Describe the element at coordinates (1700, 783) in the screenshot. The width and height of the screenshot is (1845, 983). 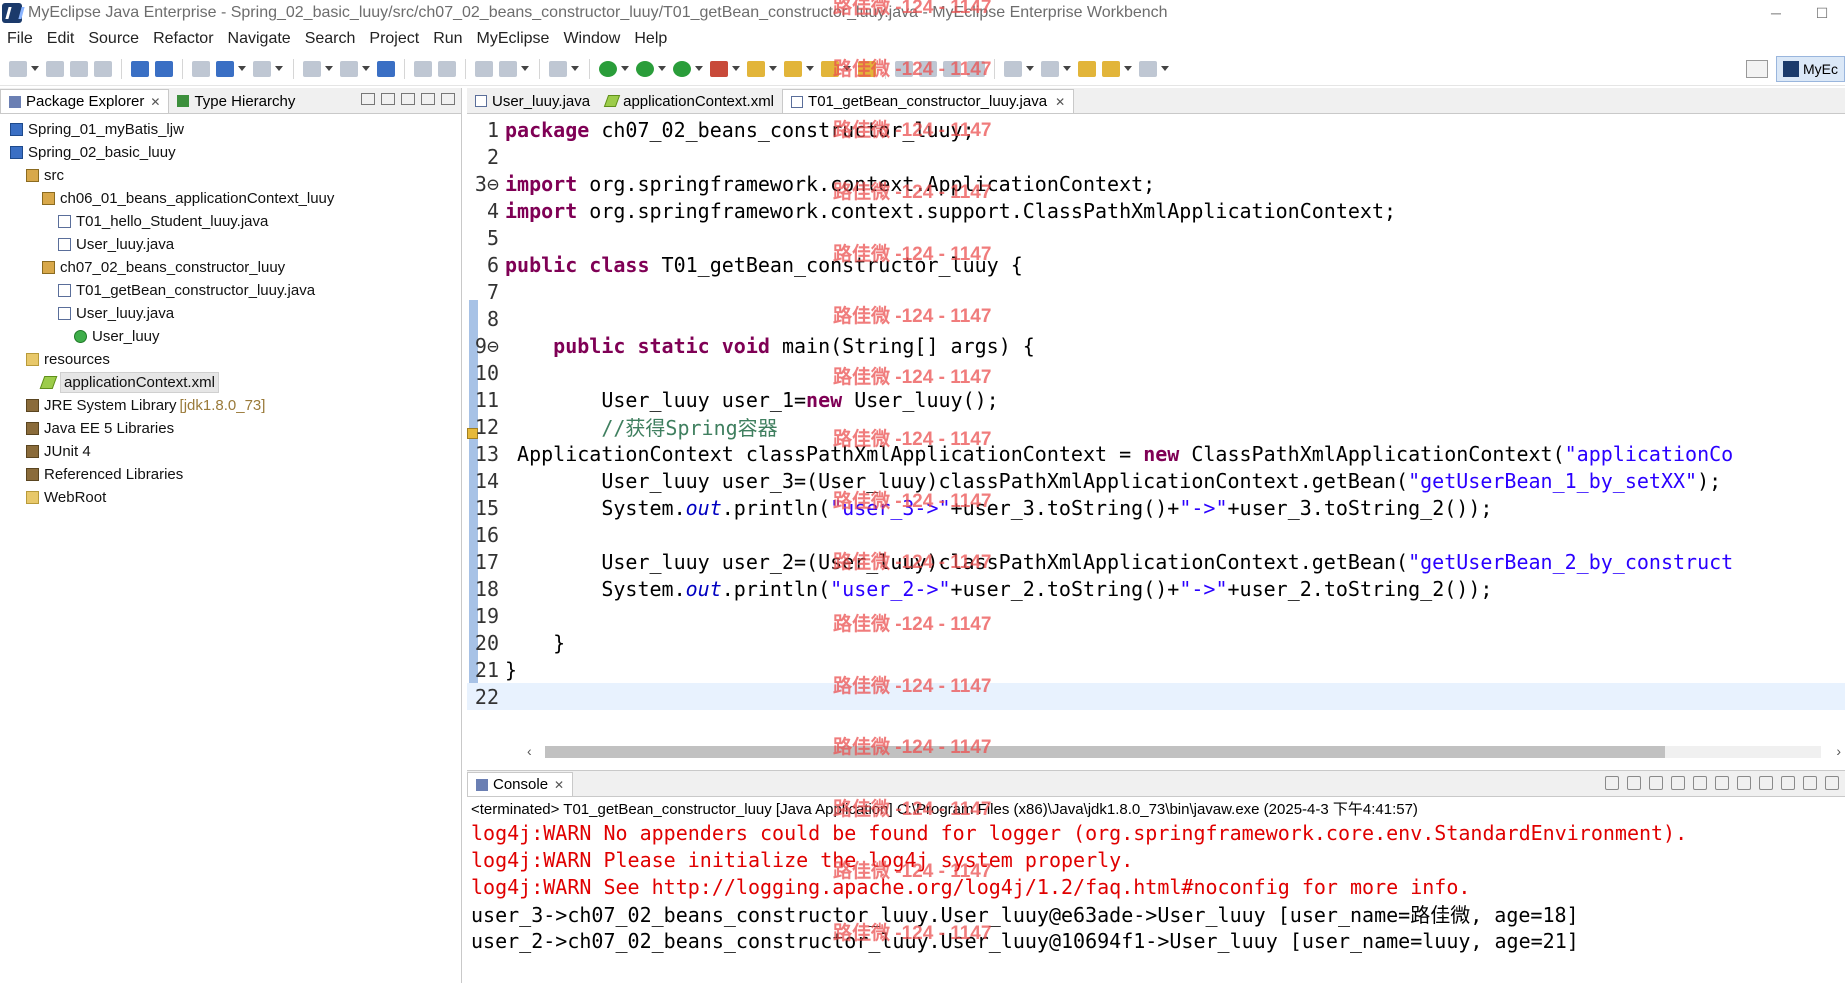
I see `word-wrap-icon` at that location.